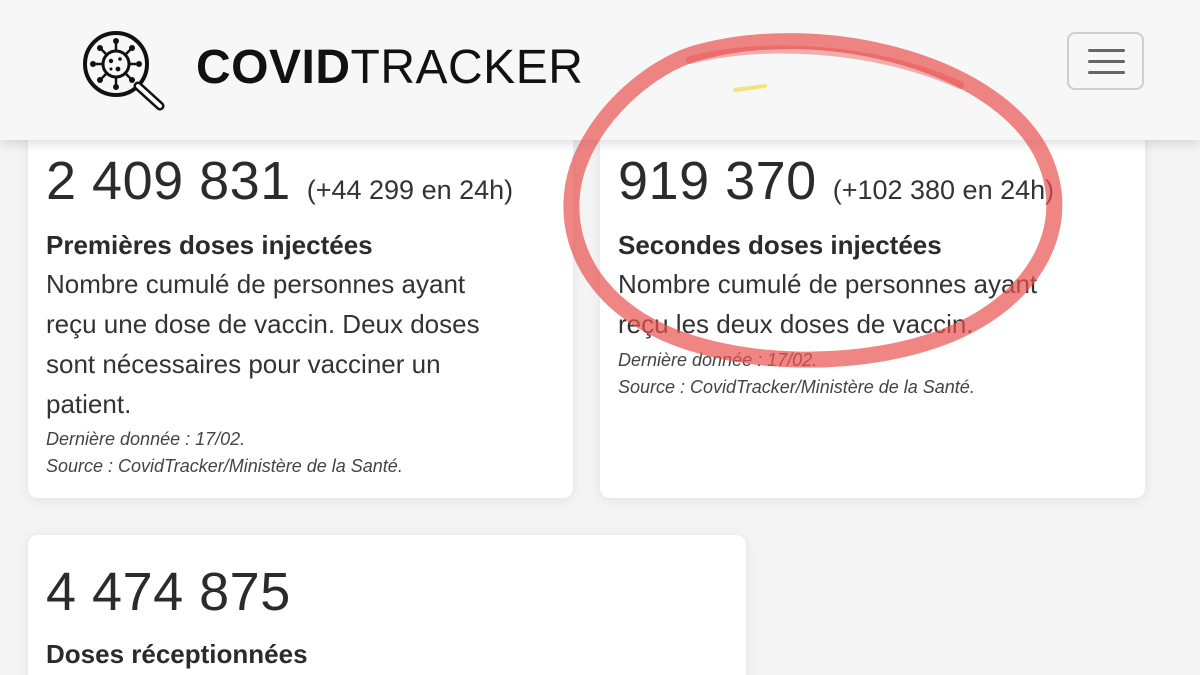 Image resolution: width=1200 pixels, height=675 pixels. What do you see at coordinates (387, 605) in the screenshot?
I see `stat-card-doses-received: 4 474 875 Doses réceptionnées` at bounding box center [387, 605].